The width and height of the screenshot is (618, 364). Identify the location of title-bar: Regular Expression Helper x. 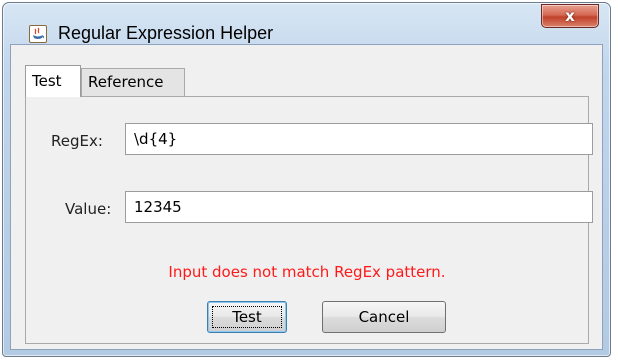
(306, 24).